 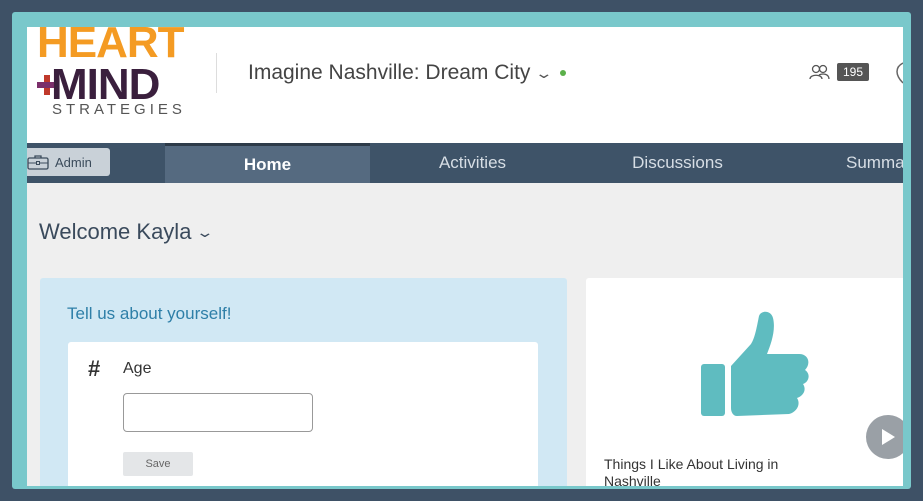 I want to click on main-nav: Admin Home Activities Discussions Summa, so click(x=465, y=163).